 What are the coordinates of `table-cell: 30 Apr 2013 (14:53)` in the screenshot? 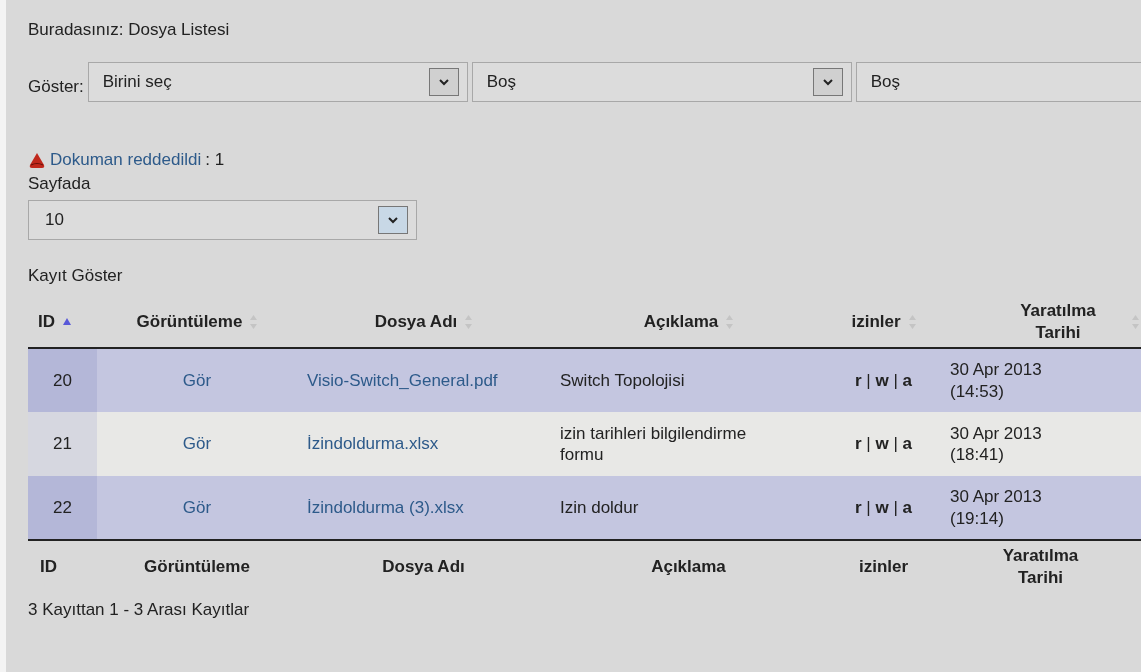 It's located at (1040, 380).